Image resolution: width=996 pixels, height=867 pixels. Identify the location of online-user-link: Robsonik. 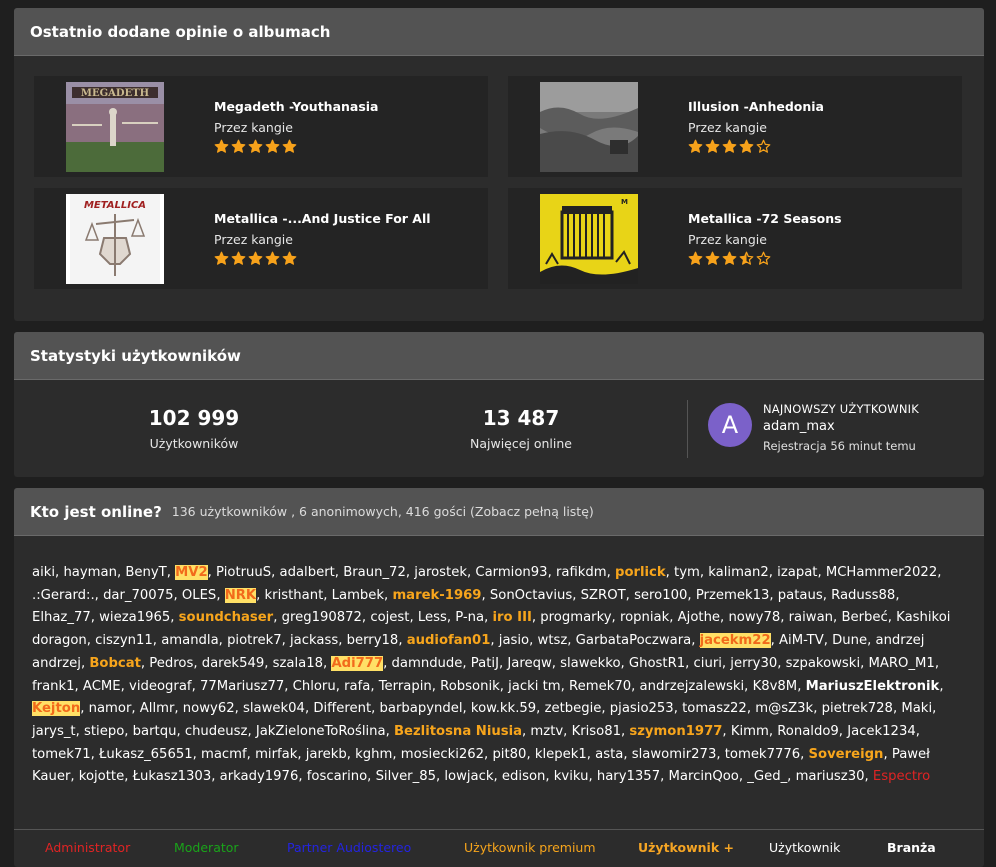
(470, 686).